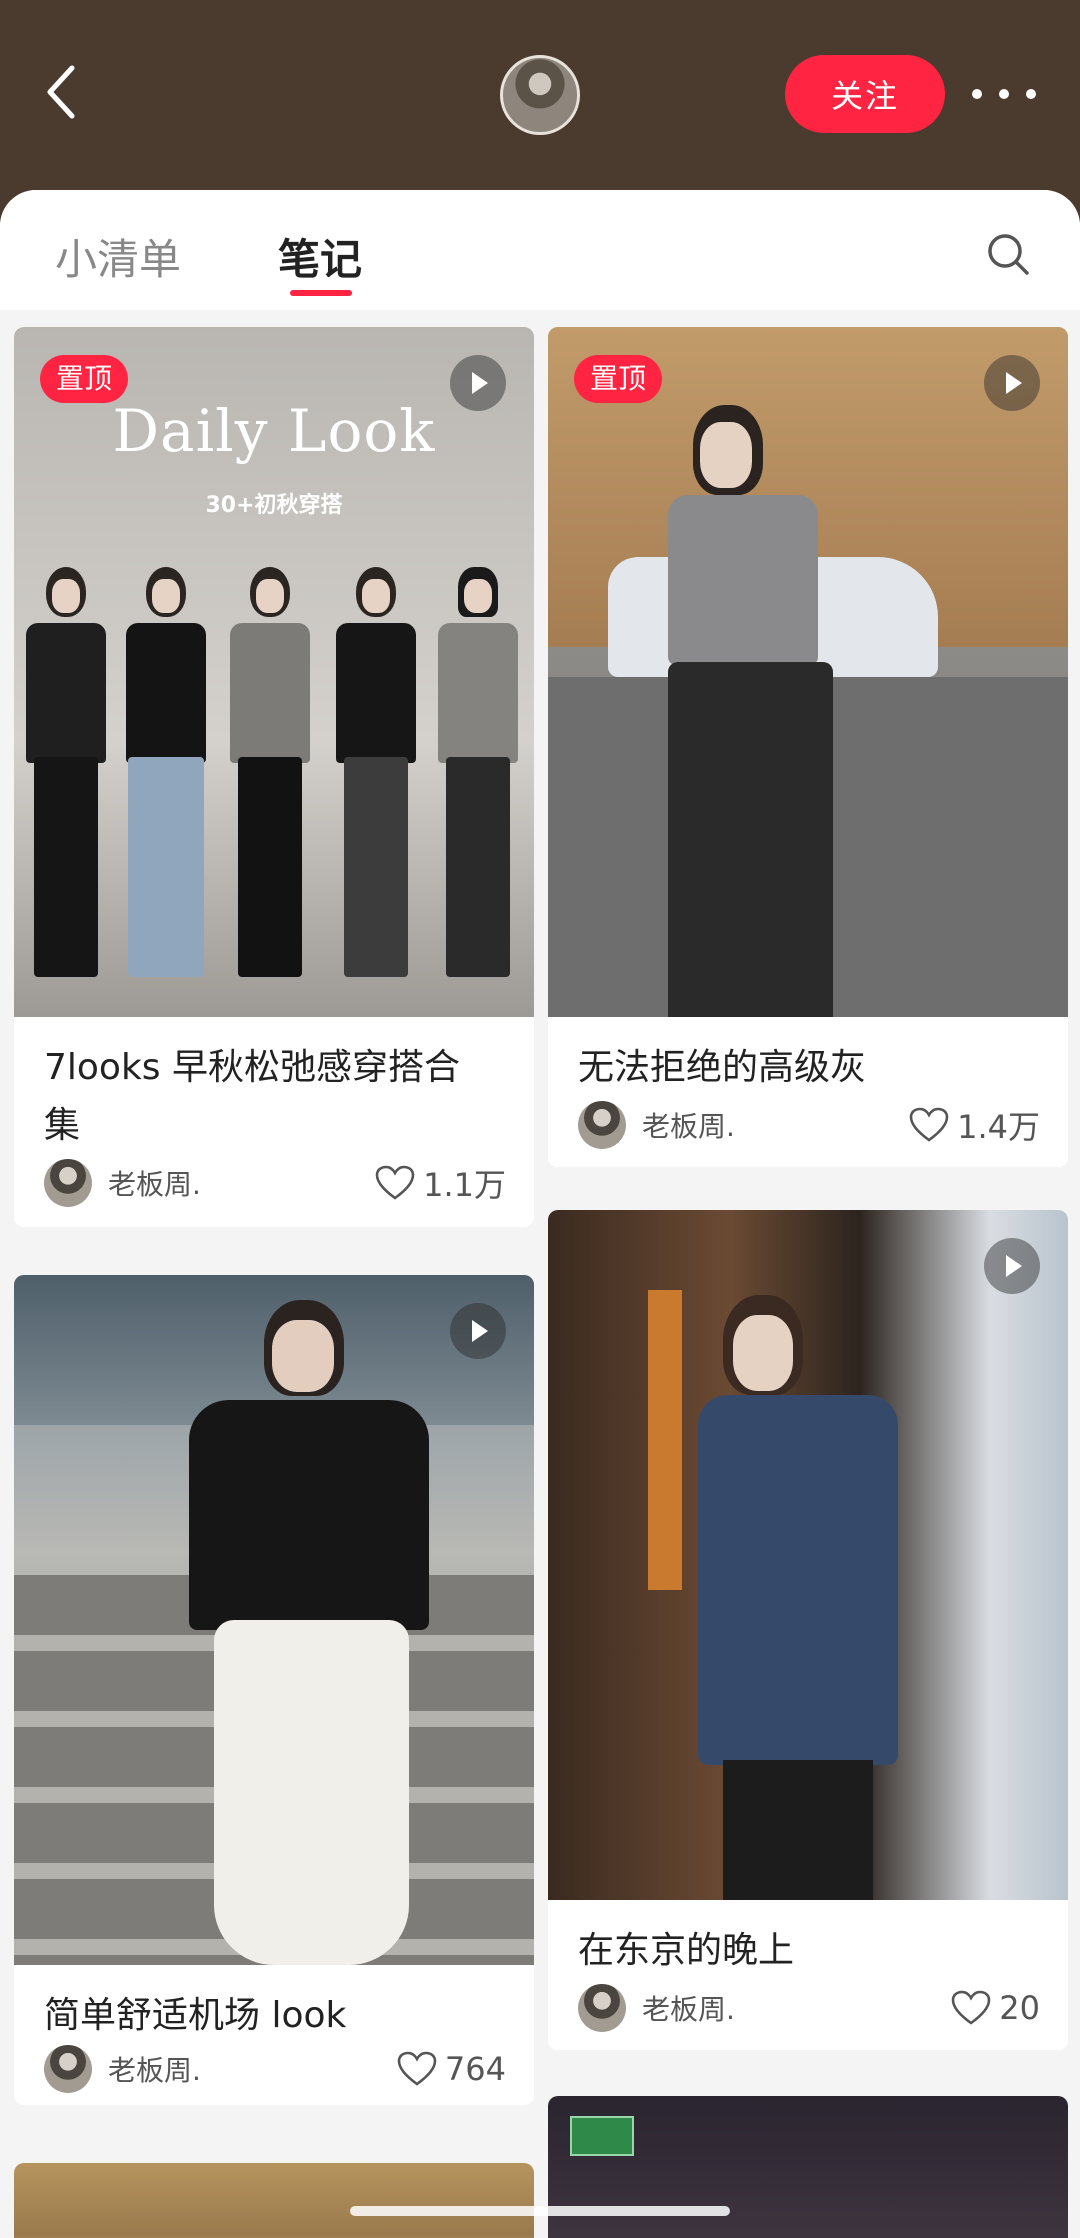 This screenshot has height=2238, width=1080. What do you see at coordinates (1019, 2008) in the screenshot?
I see `like-count: 20` at bounding box center [1019, 2008].